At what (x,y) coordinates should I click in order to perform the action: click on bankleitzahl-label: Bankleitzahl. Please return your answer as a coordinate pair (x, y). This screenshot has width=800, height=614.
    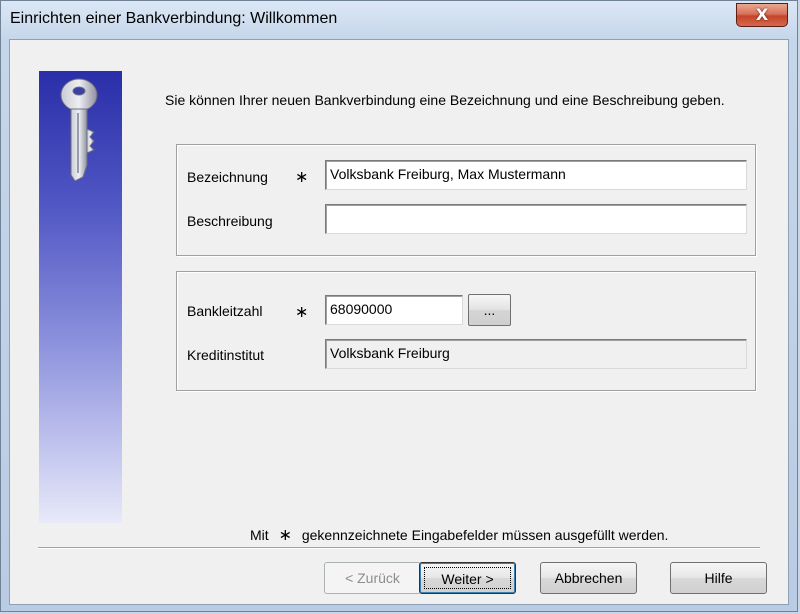
    Looking at the image, I should click on (225, 311).